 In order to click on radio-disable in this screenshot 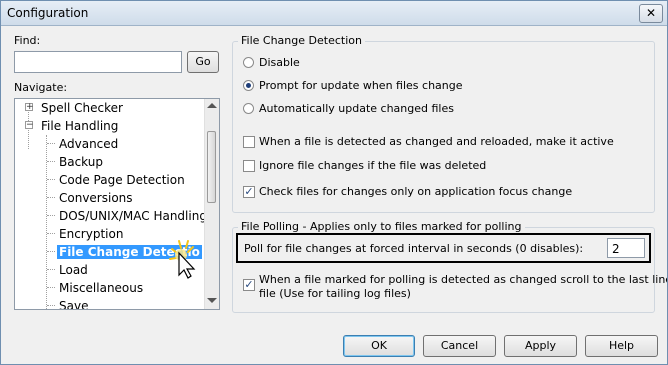, I will do `click(248, 62)`.